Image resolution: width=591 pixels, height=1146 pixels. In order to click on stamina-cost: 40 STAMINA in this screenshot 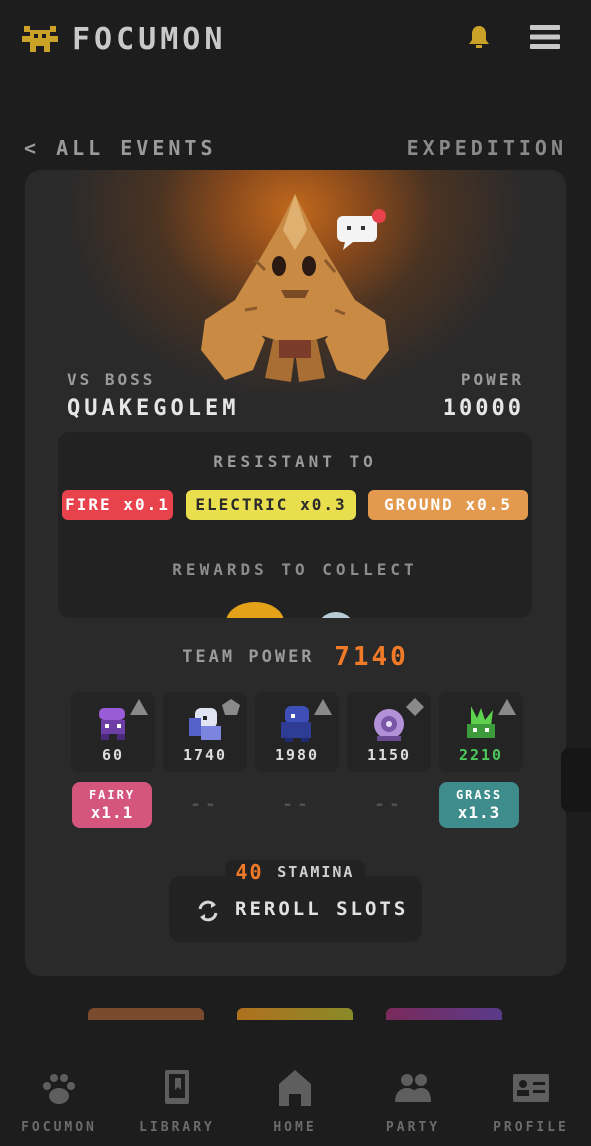, I will do `click(295, 875)`.